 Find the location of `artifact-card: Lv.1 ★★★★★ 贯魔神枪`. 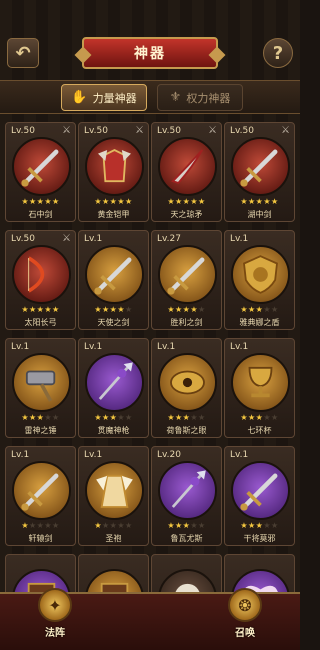

artifact-card: Lv.1 ★★★★★ 贯魔神枪 is located at coordinates (113, 388).